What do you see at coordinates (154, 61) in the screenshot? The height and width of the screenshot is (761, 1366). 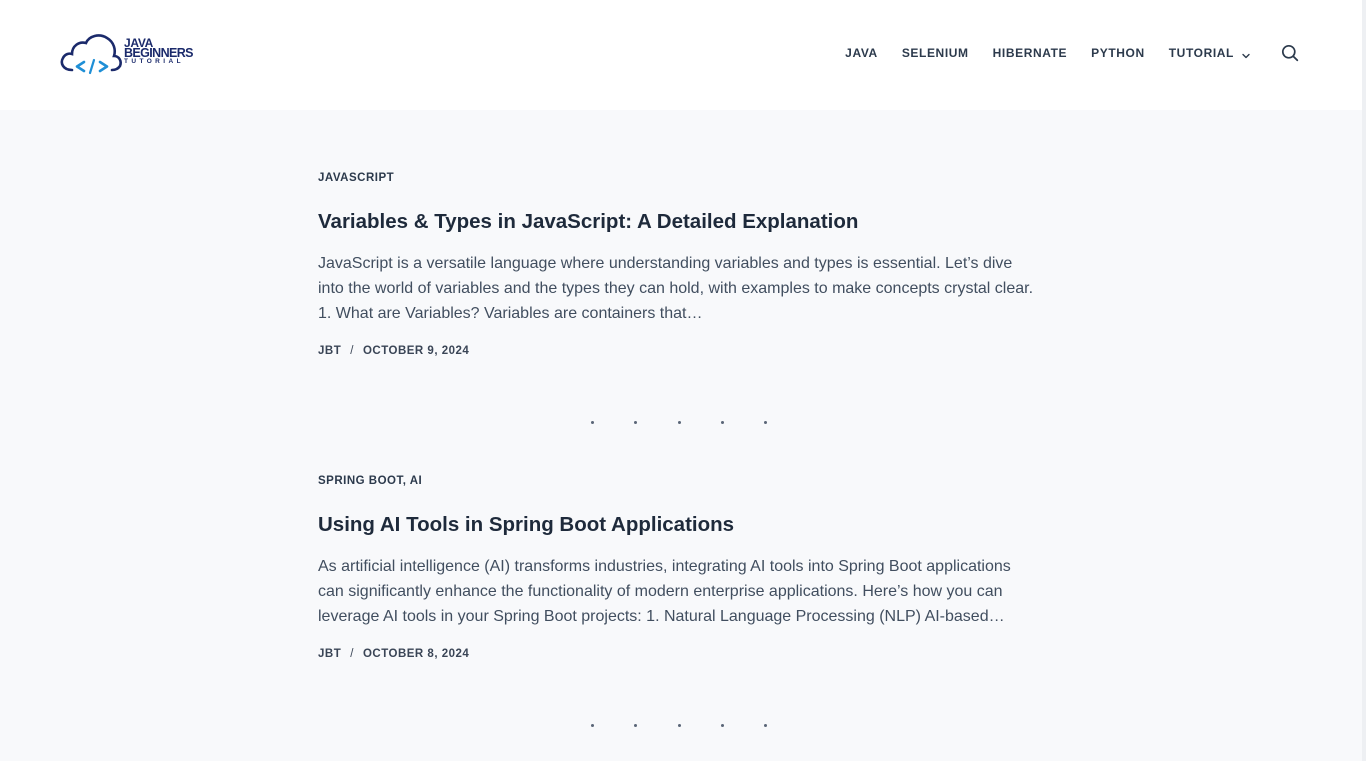 I see `logo-line-tutorial: TUTORIAL` at bounding box center [154, 61].